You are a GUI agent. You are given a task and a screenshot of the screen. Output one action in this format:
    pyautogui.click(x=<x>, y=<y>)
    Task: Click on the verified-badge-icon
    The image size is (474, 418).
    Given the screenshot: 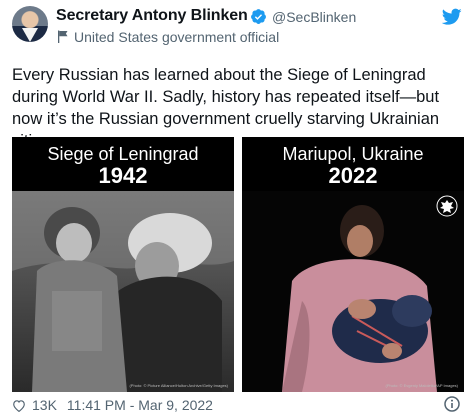 What is the action you would take?
    pyautogui.click(x=258, y=16)
    